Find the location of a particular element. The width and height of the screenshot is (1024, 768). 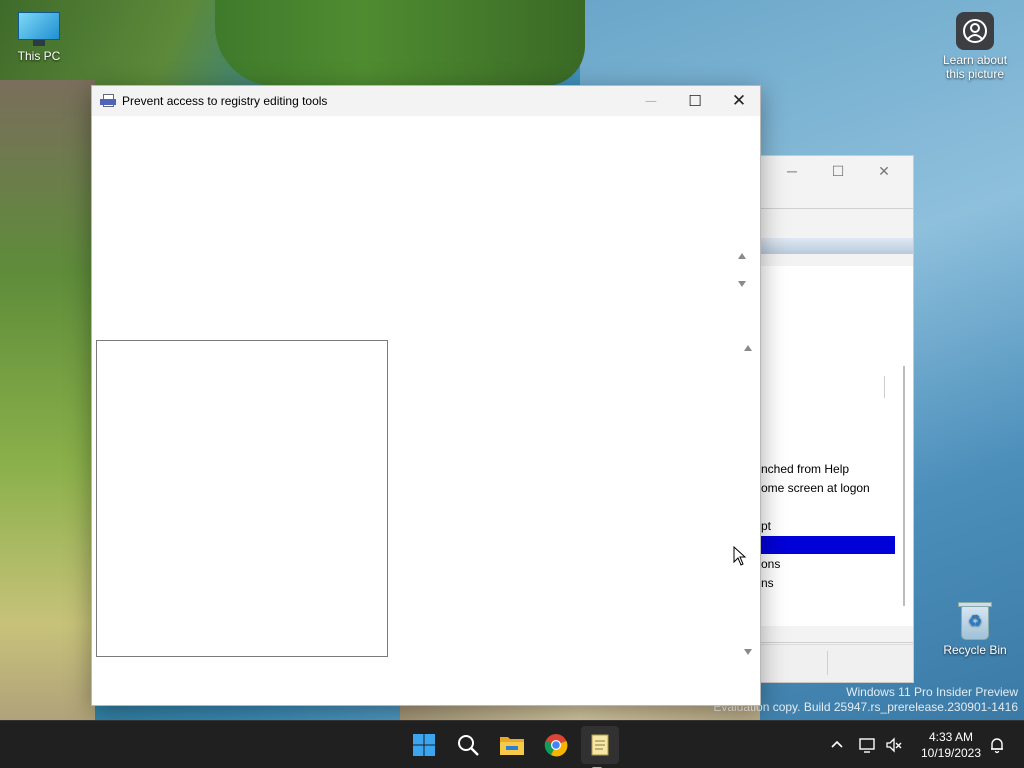

desktop-icon-this-pc: This PC is located at coordinates (39, 37).